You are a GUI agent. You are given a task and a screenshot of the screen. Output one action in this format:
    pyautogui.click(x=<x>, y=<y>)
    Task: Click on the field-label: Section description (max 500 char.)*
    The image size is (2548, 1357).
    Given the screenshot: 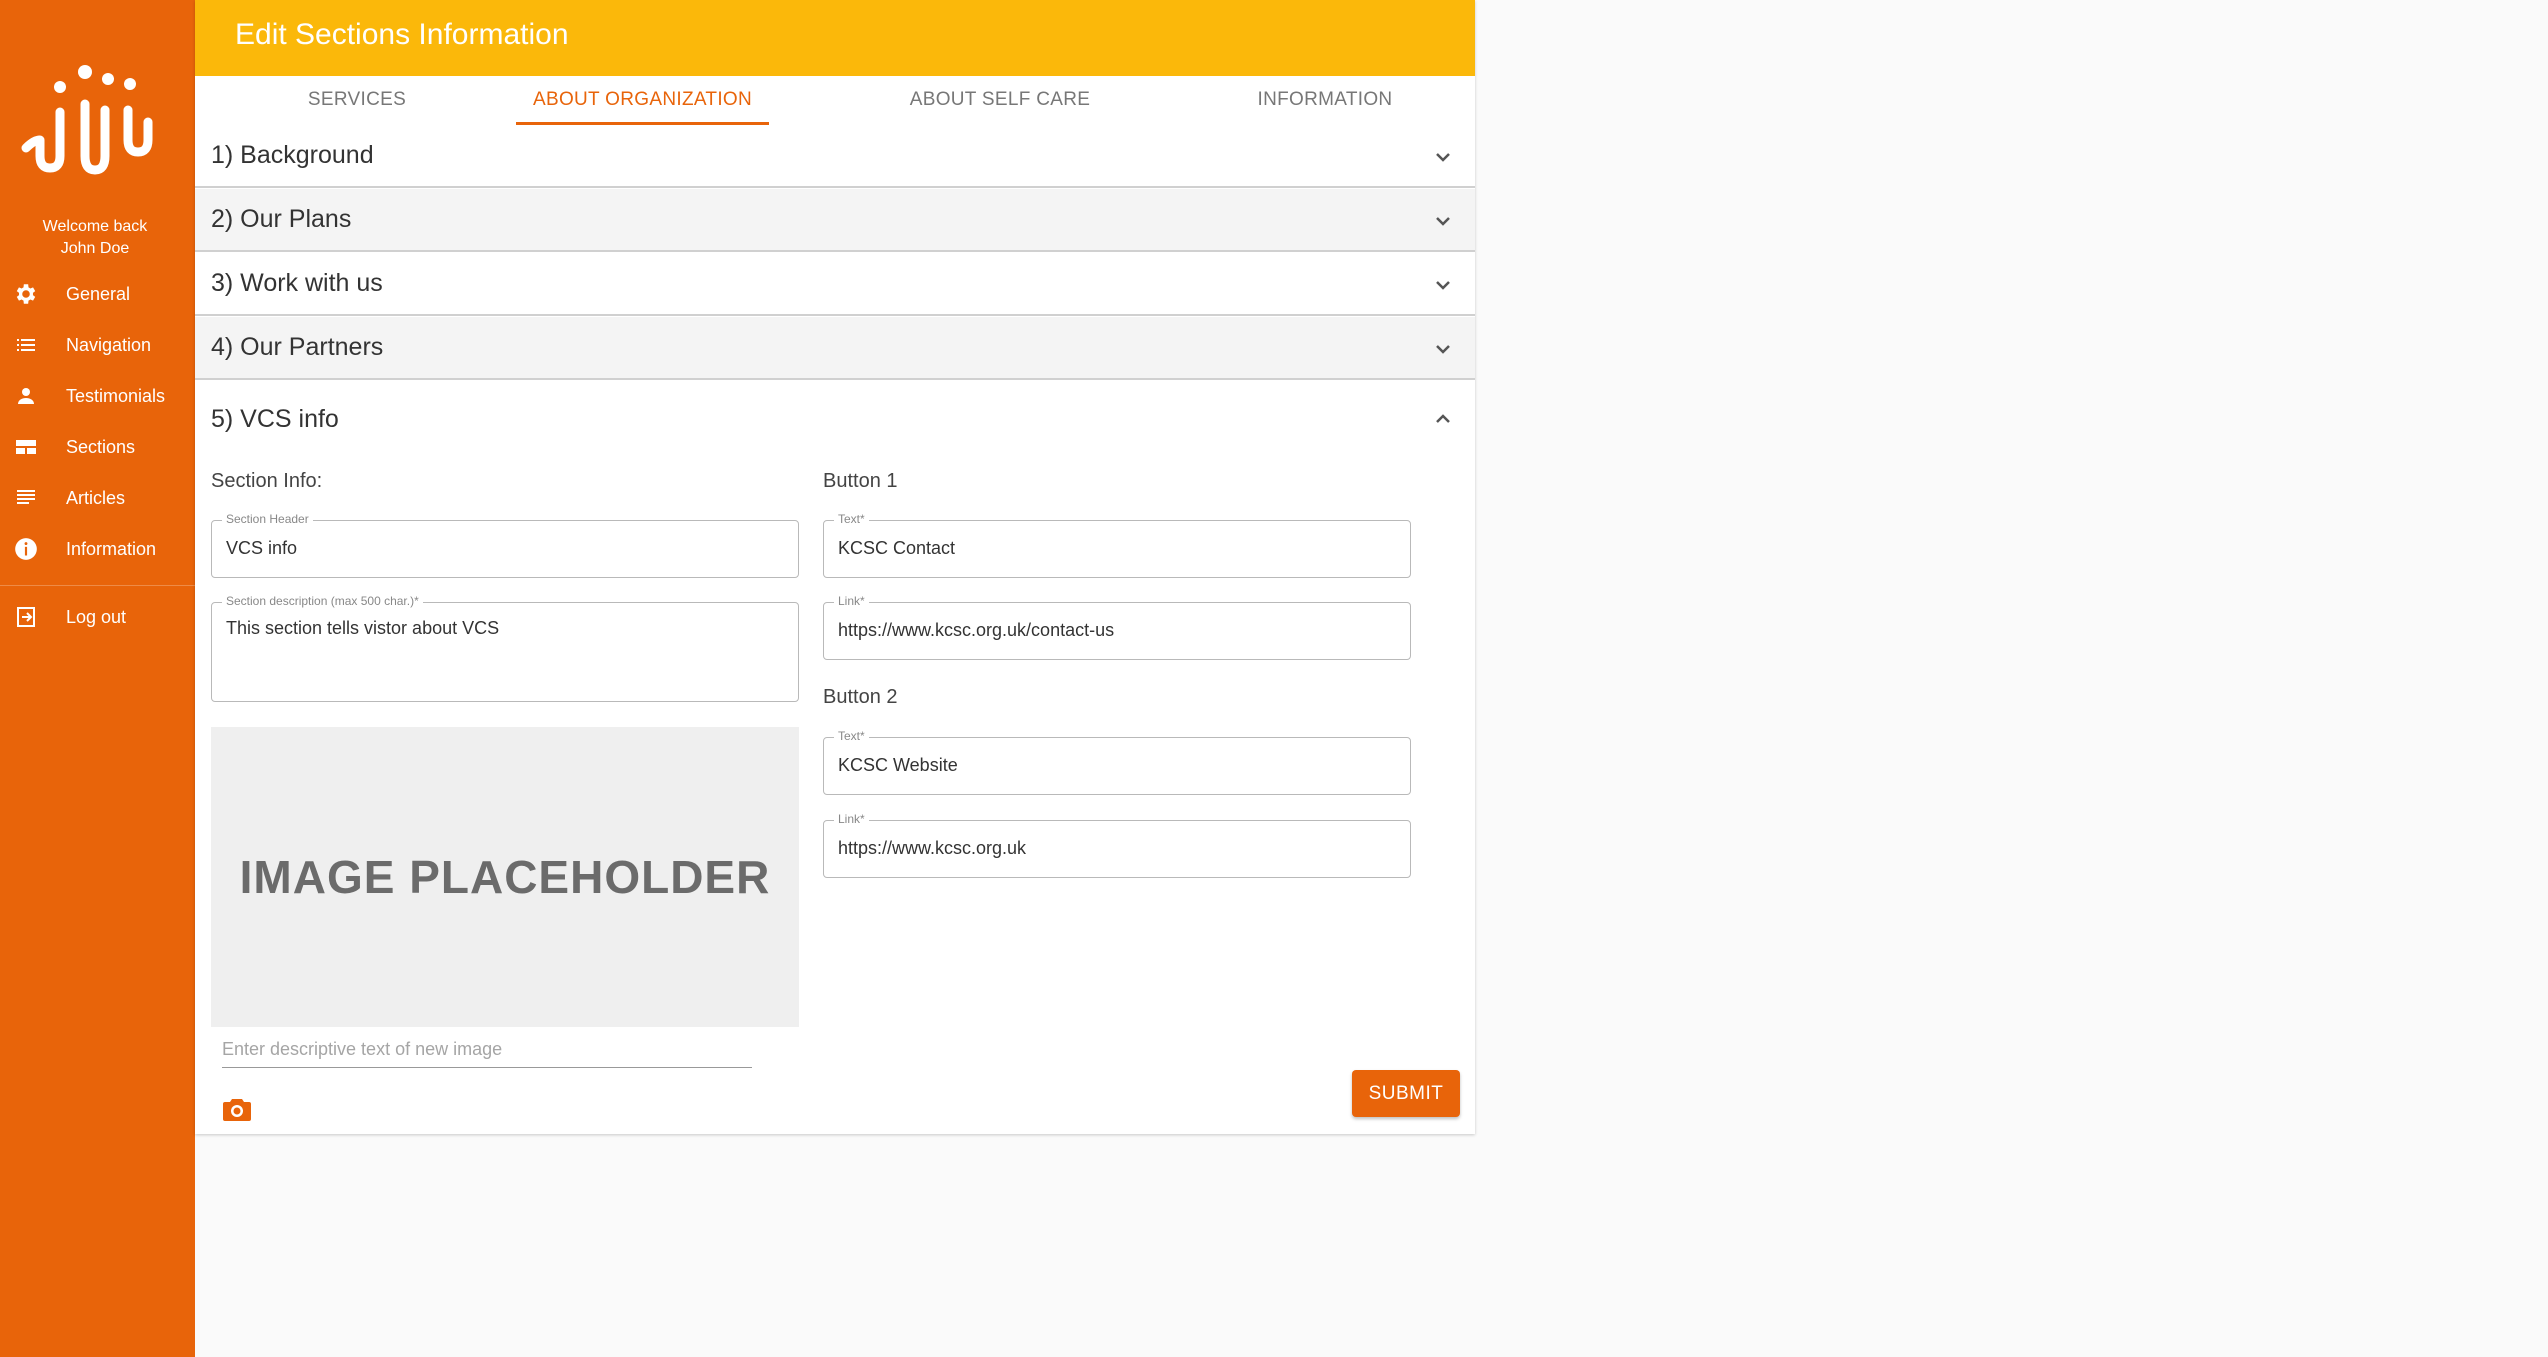 What is the action you would take?
    pyautogui.click(x=322, y=601)
    